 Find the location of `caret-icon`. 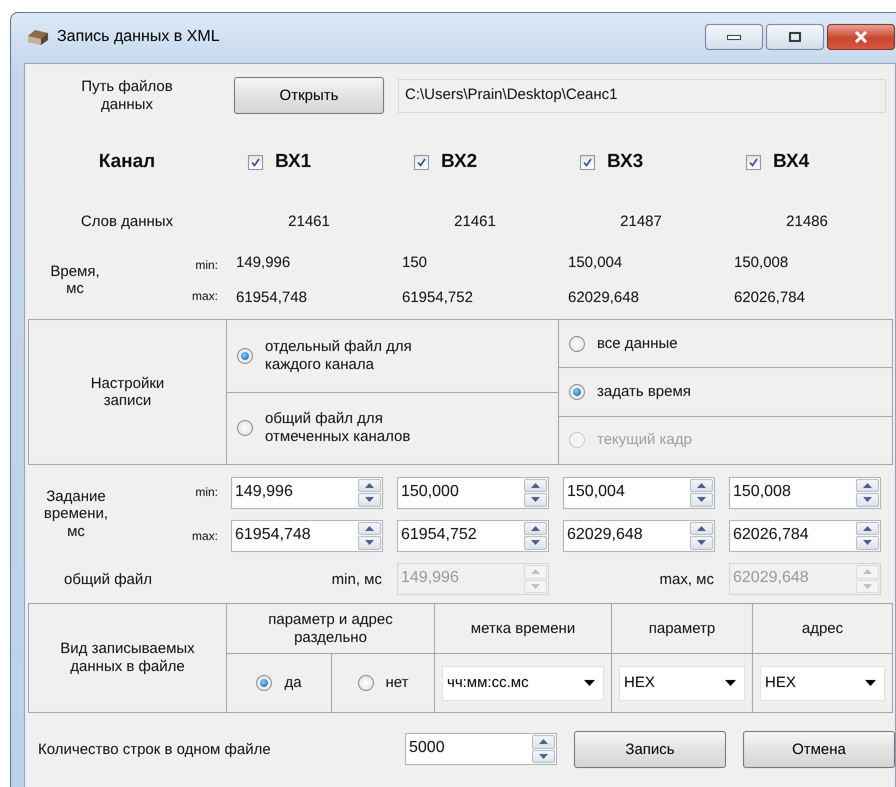

caret-icon is located at coordinates (589, 683).